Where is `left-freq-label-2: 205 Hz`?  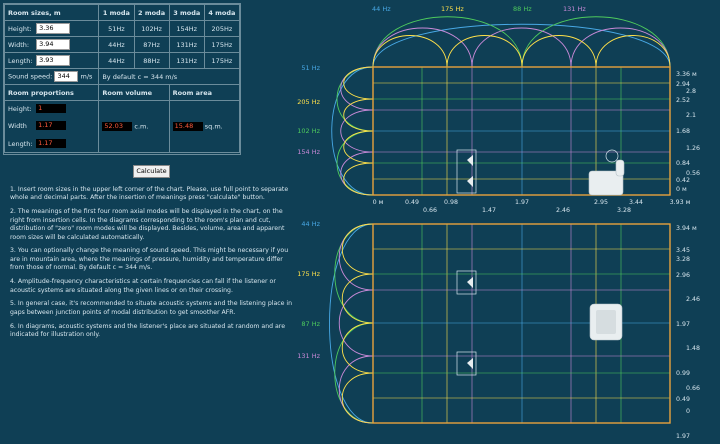 left-freq-label-2: 205 Hz is located at coordinates (308, 102).